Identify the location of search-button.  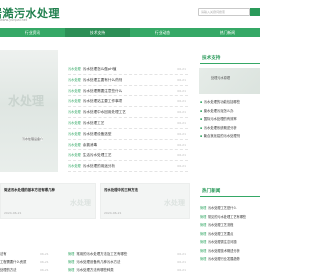
(255, 12).